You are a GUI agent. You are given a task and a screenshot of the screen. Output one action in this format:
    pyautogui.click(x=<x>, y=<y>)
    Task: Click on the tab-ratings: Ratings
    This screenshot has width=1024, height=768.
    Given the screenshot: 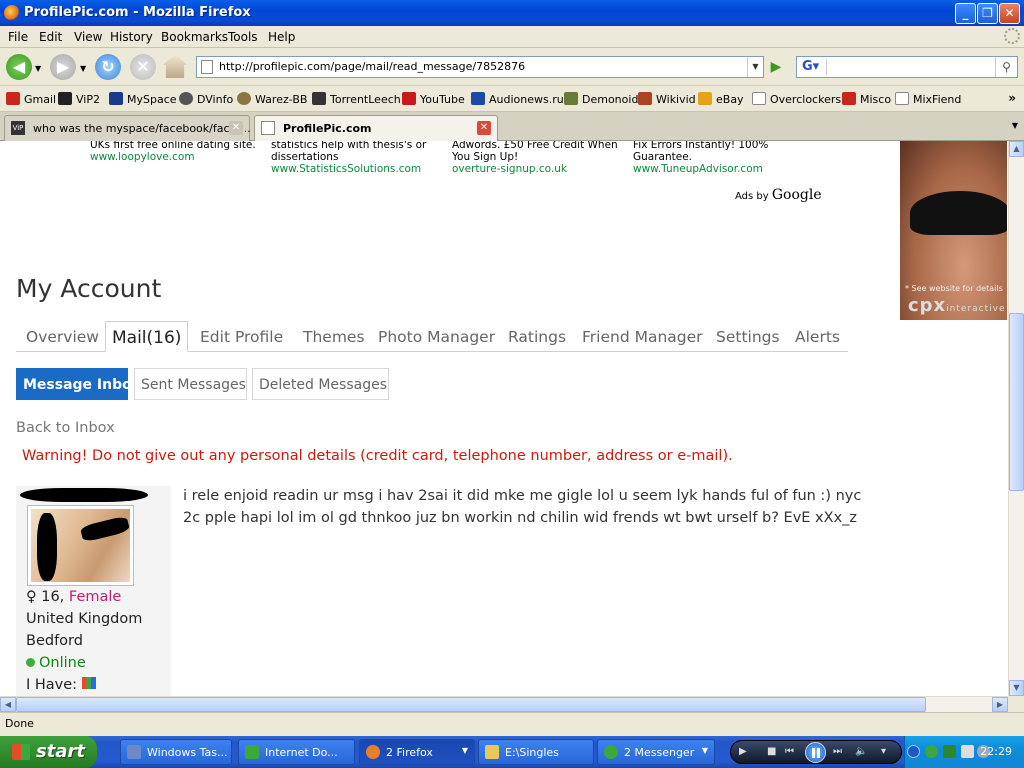 What is the action you would take?
    pyautogui.click(x=537, y=337)
    